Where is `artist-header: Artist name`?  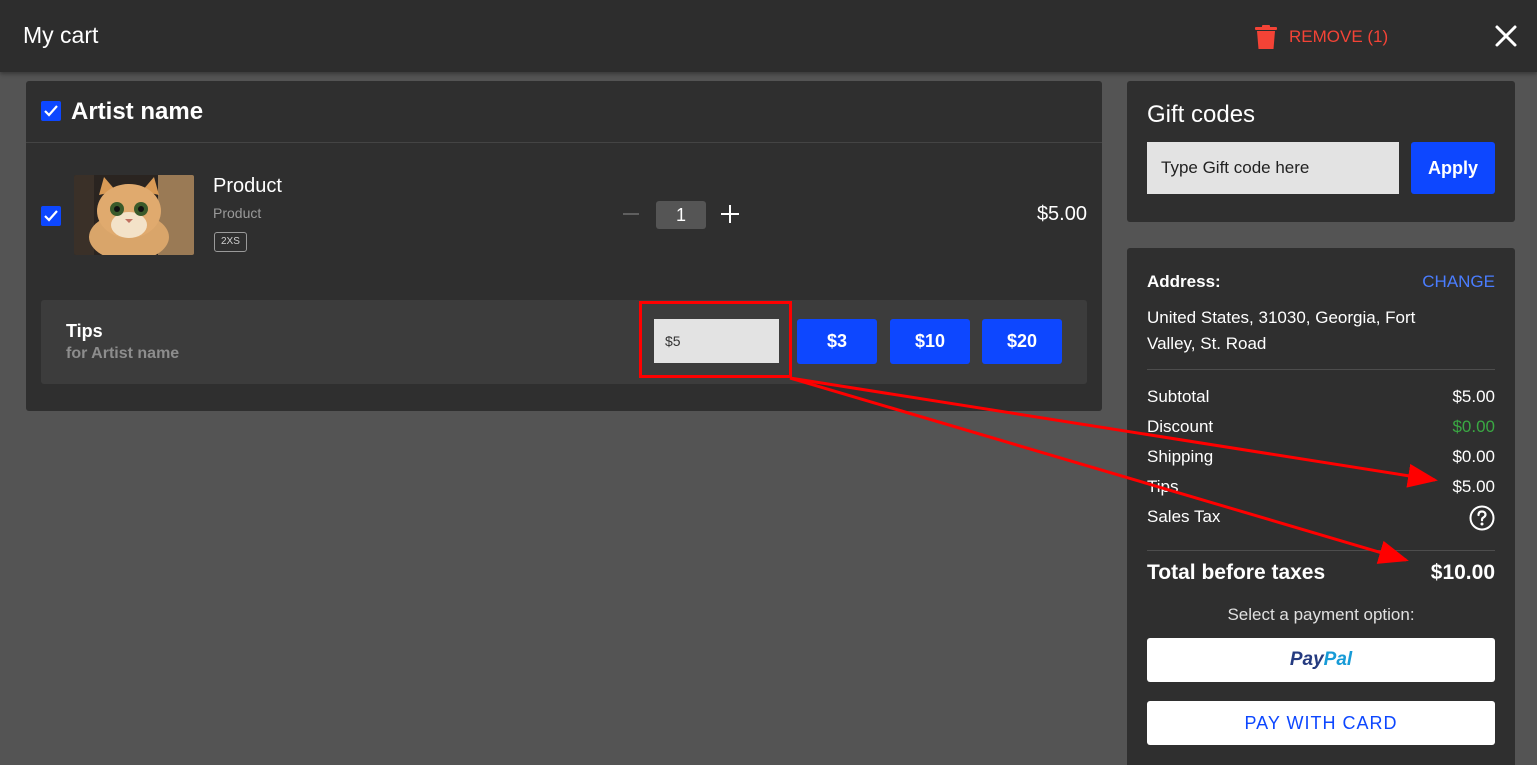 artist-header: Artist name is located at coordinates (564, 112).